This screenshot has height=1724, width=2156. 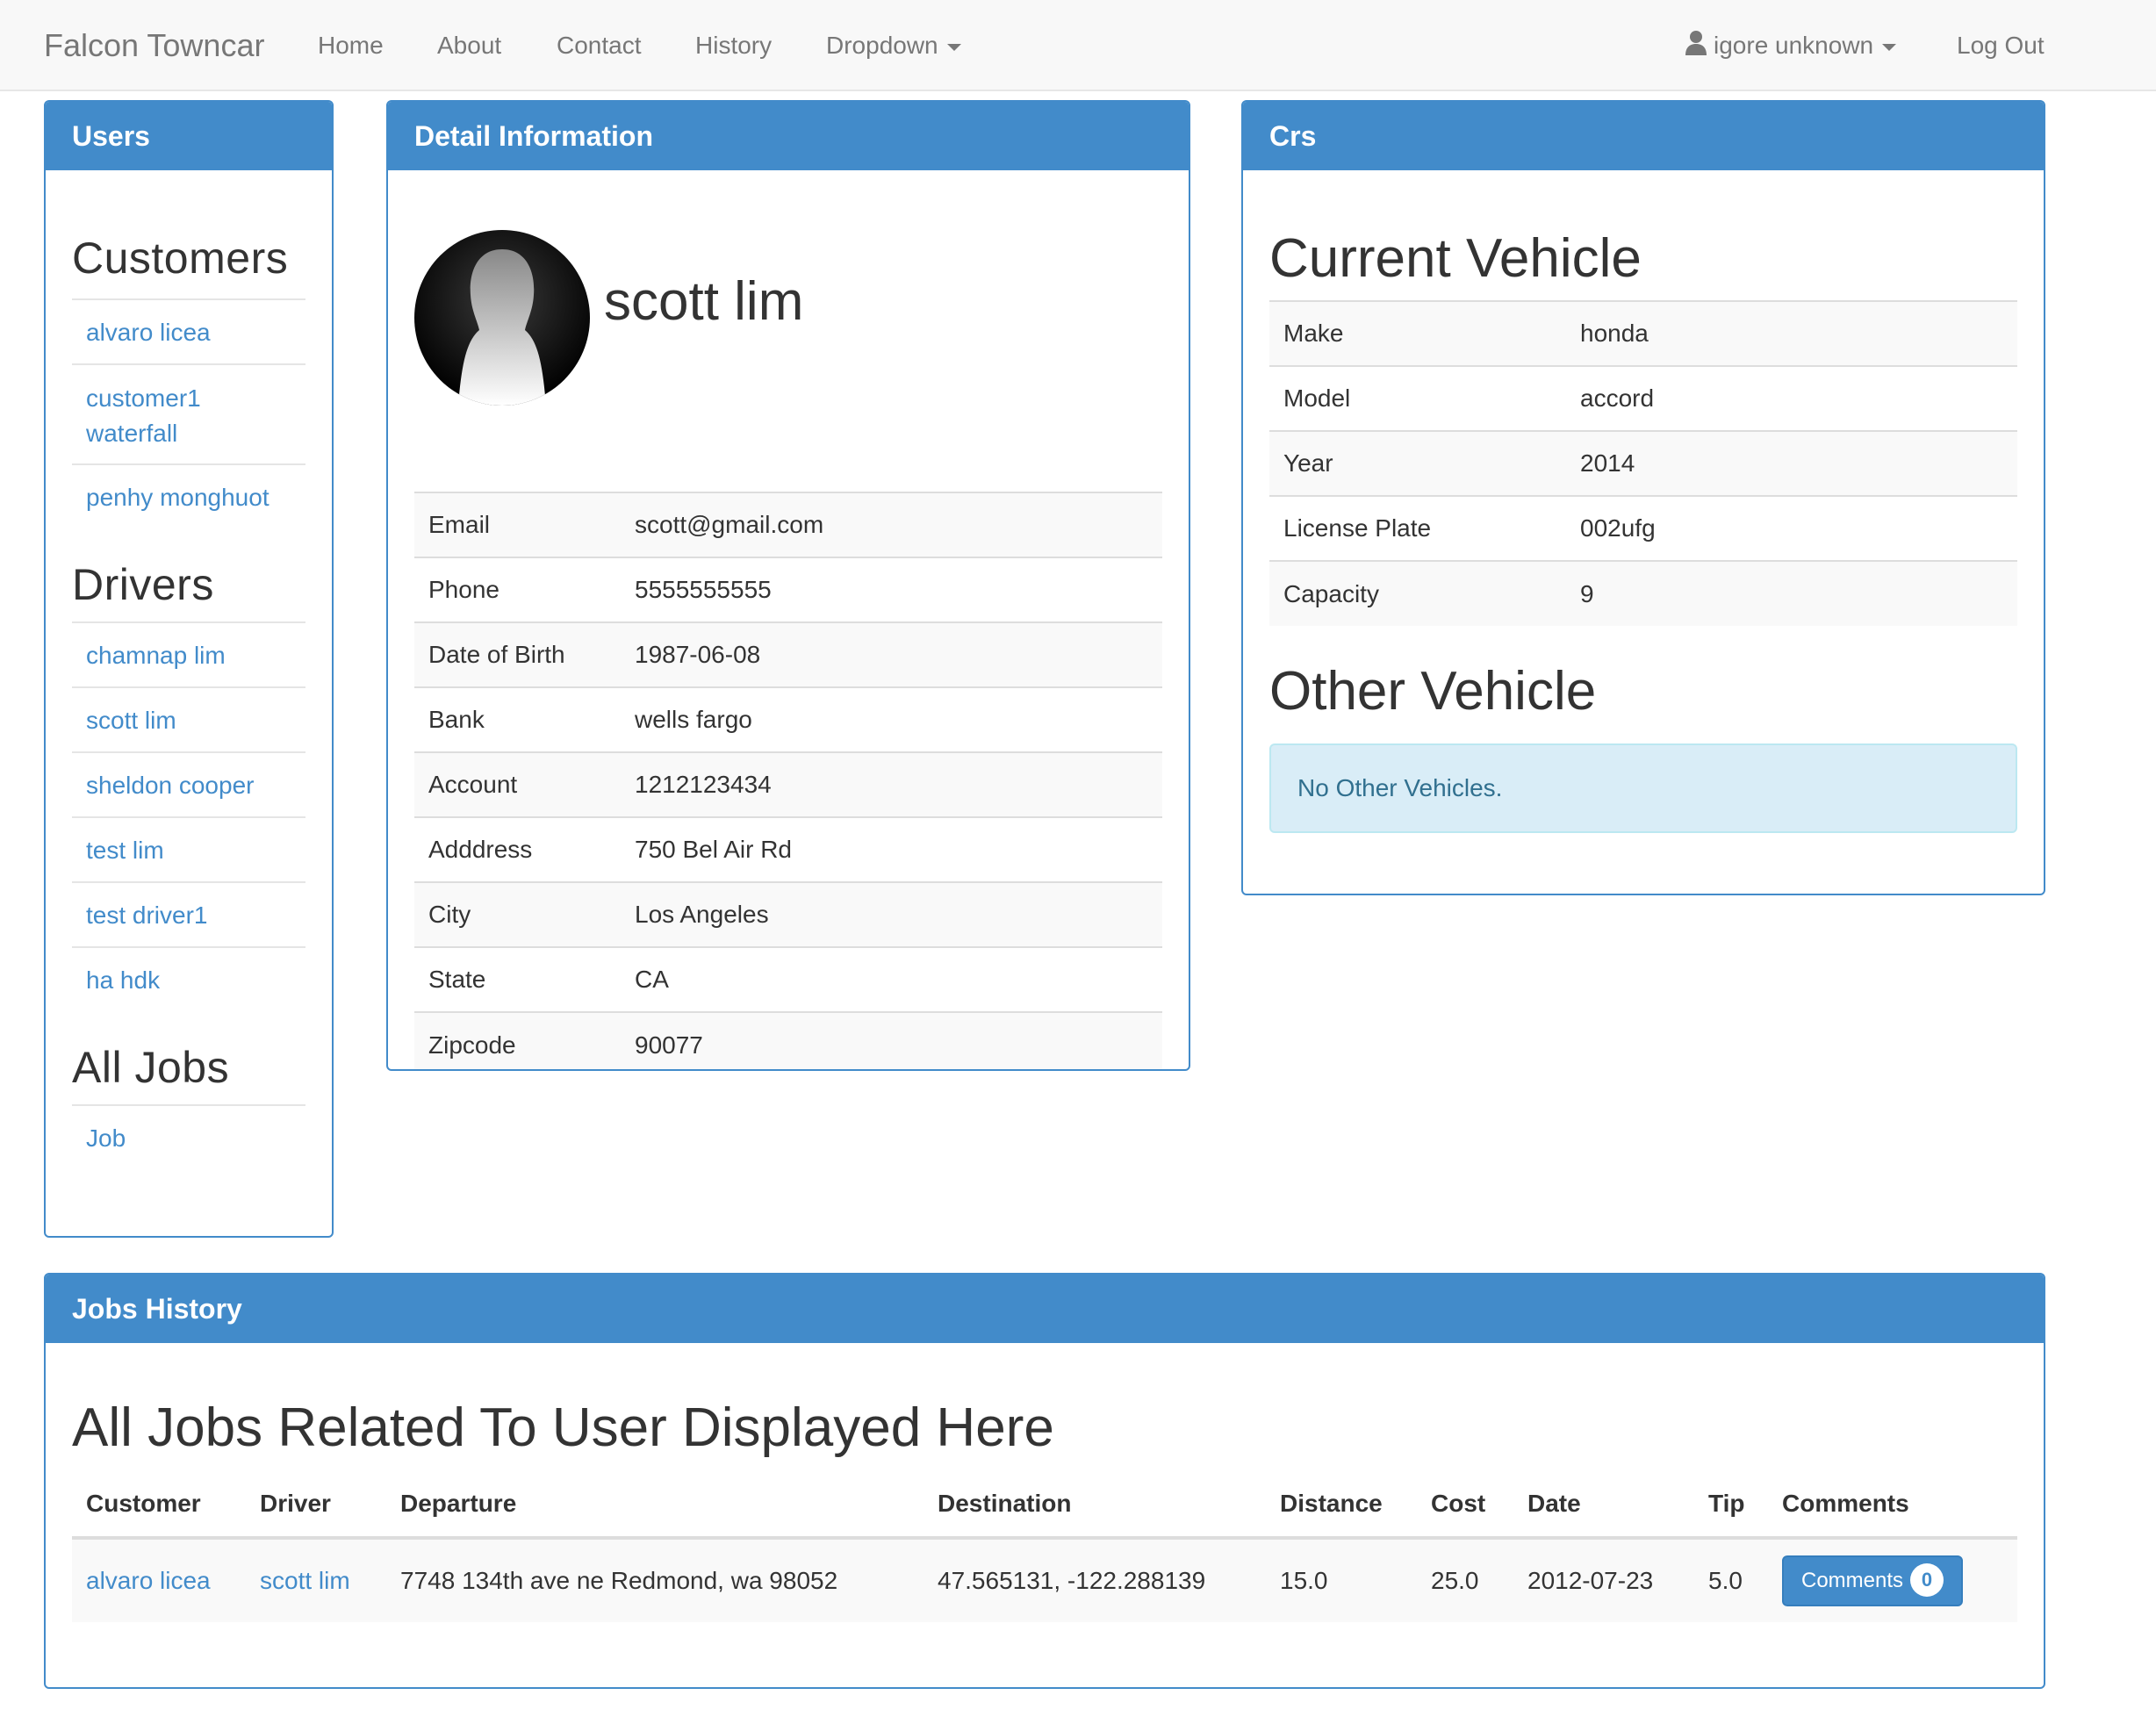 What do you see at coordinates (788, 914) in the screenshot?
I see `detail-row: City Los Angeles` at bounding box center [788, 914].